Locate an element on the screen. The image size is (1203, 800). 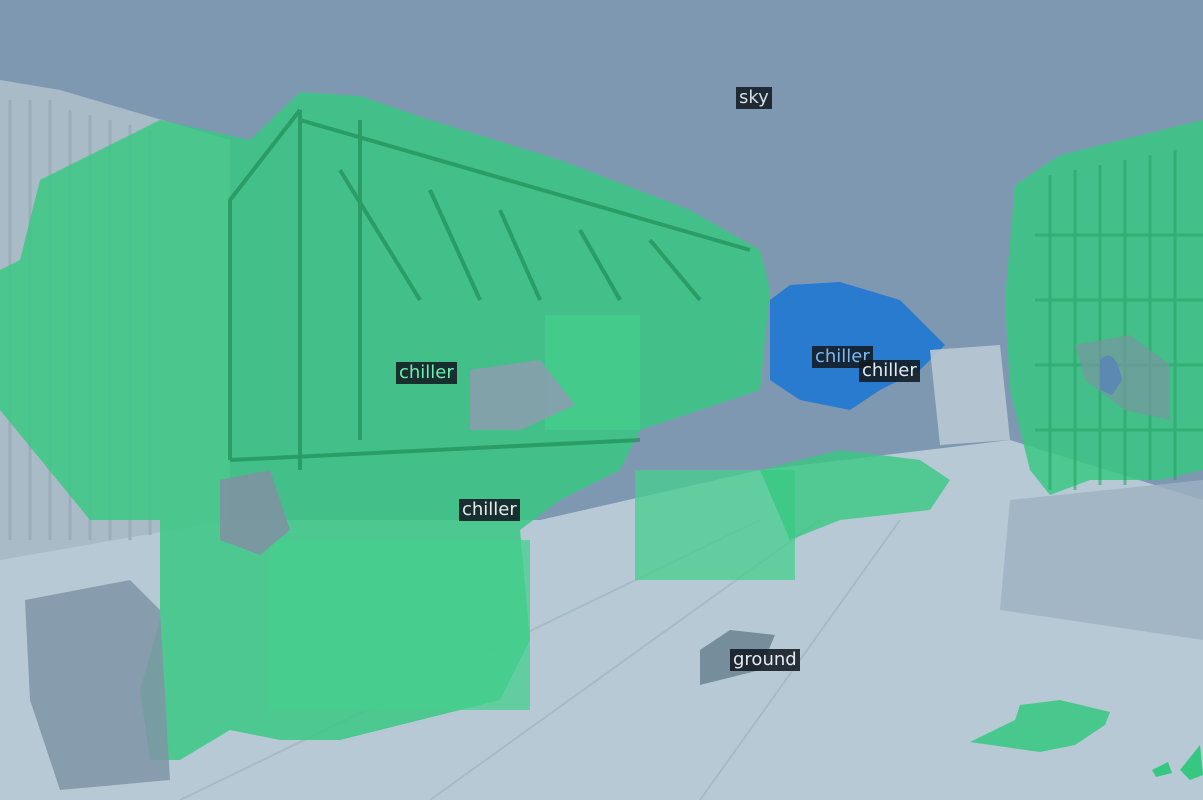
label-ground: ground is located at coordinates (765, 660).